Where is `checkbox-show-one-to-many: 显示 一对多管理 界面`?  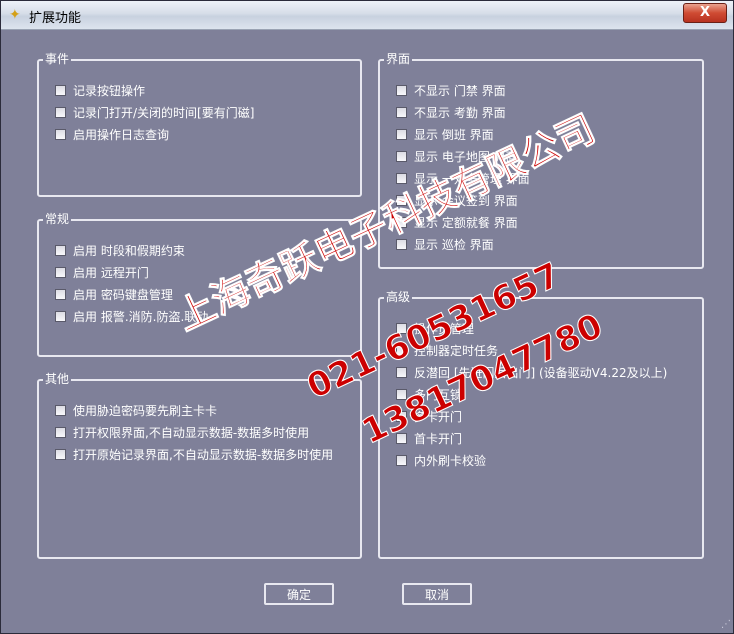 checkbox-show-one-to-many: 显示 一对多管理 界面 is located at coordinates (463, 178).